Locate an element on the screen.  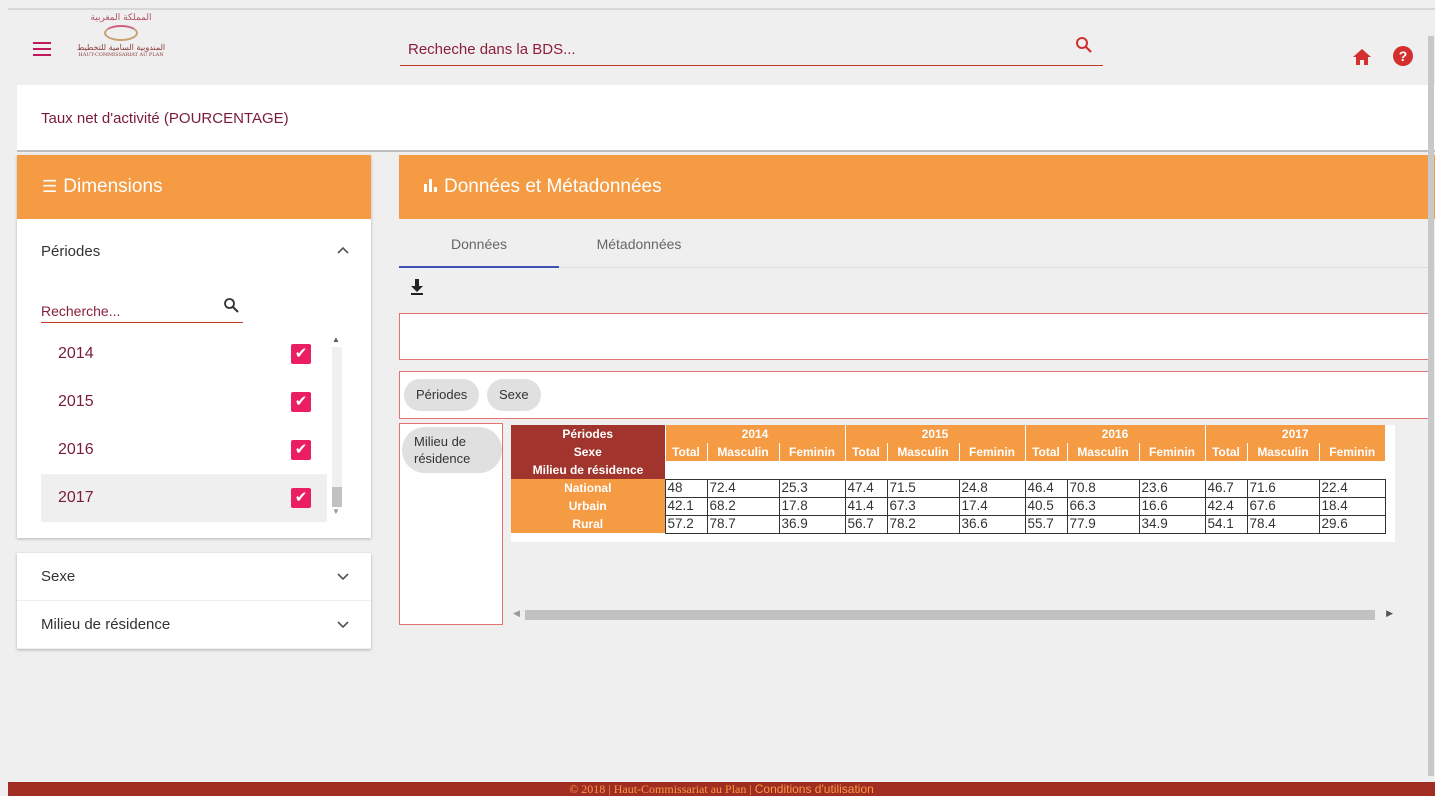
home-icon is located at coordinates (1362, 59).